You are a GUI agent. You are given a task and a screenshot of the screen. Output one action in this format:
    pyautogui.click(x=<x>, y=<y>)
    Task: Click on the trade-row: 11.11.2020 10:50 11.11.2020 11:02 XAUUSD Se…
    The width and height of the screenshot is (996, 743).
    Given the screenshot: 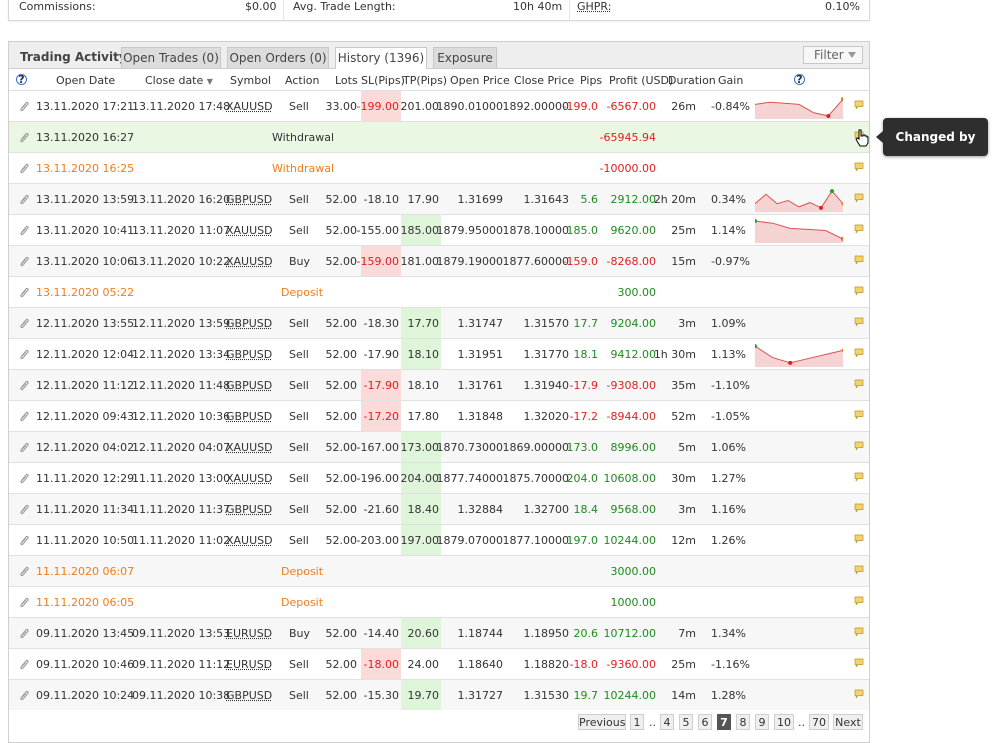 What is the action you would take?
    pyautogui.click(x=439, y=539)
    